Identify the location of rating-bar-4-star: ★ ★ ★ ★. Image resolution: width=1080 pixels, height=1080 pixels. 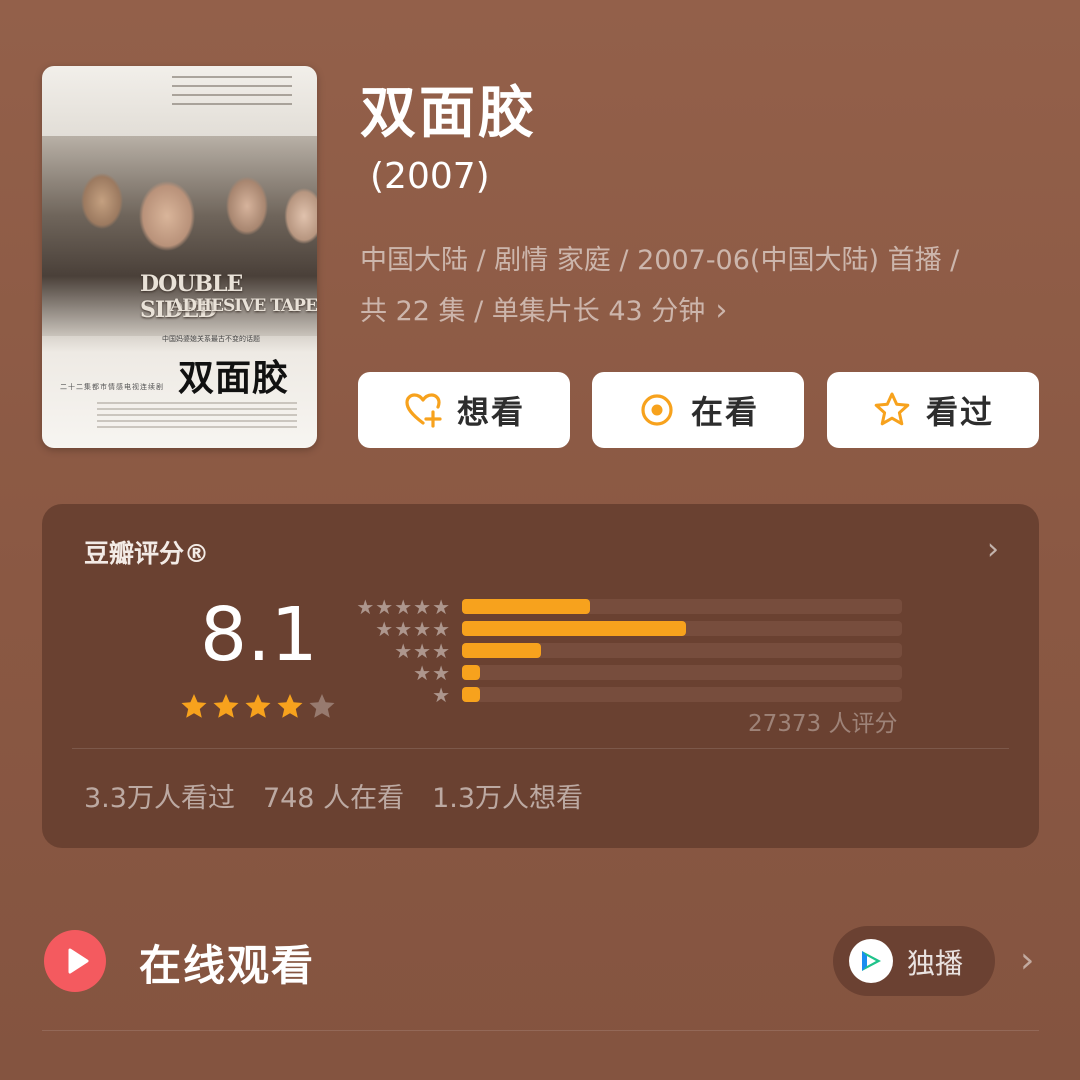
(630, 629).